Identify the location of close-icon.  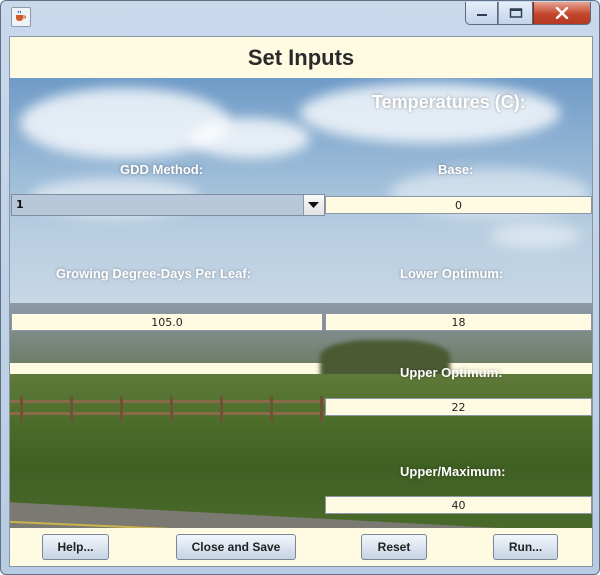
(562, 13).